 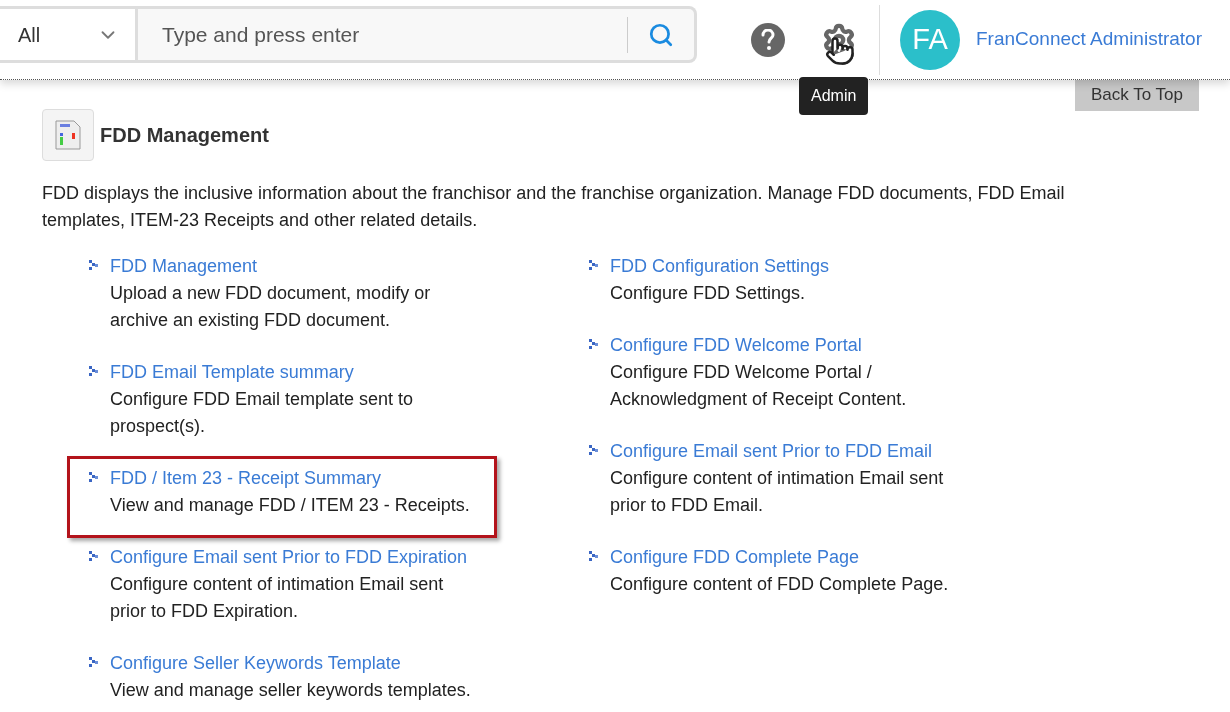 I want to click on item-description: Configure content of intimation Email sent prior to FDD Email., so click(x=777, y=491).